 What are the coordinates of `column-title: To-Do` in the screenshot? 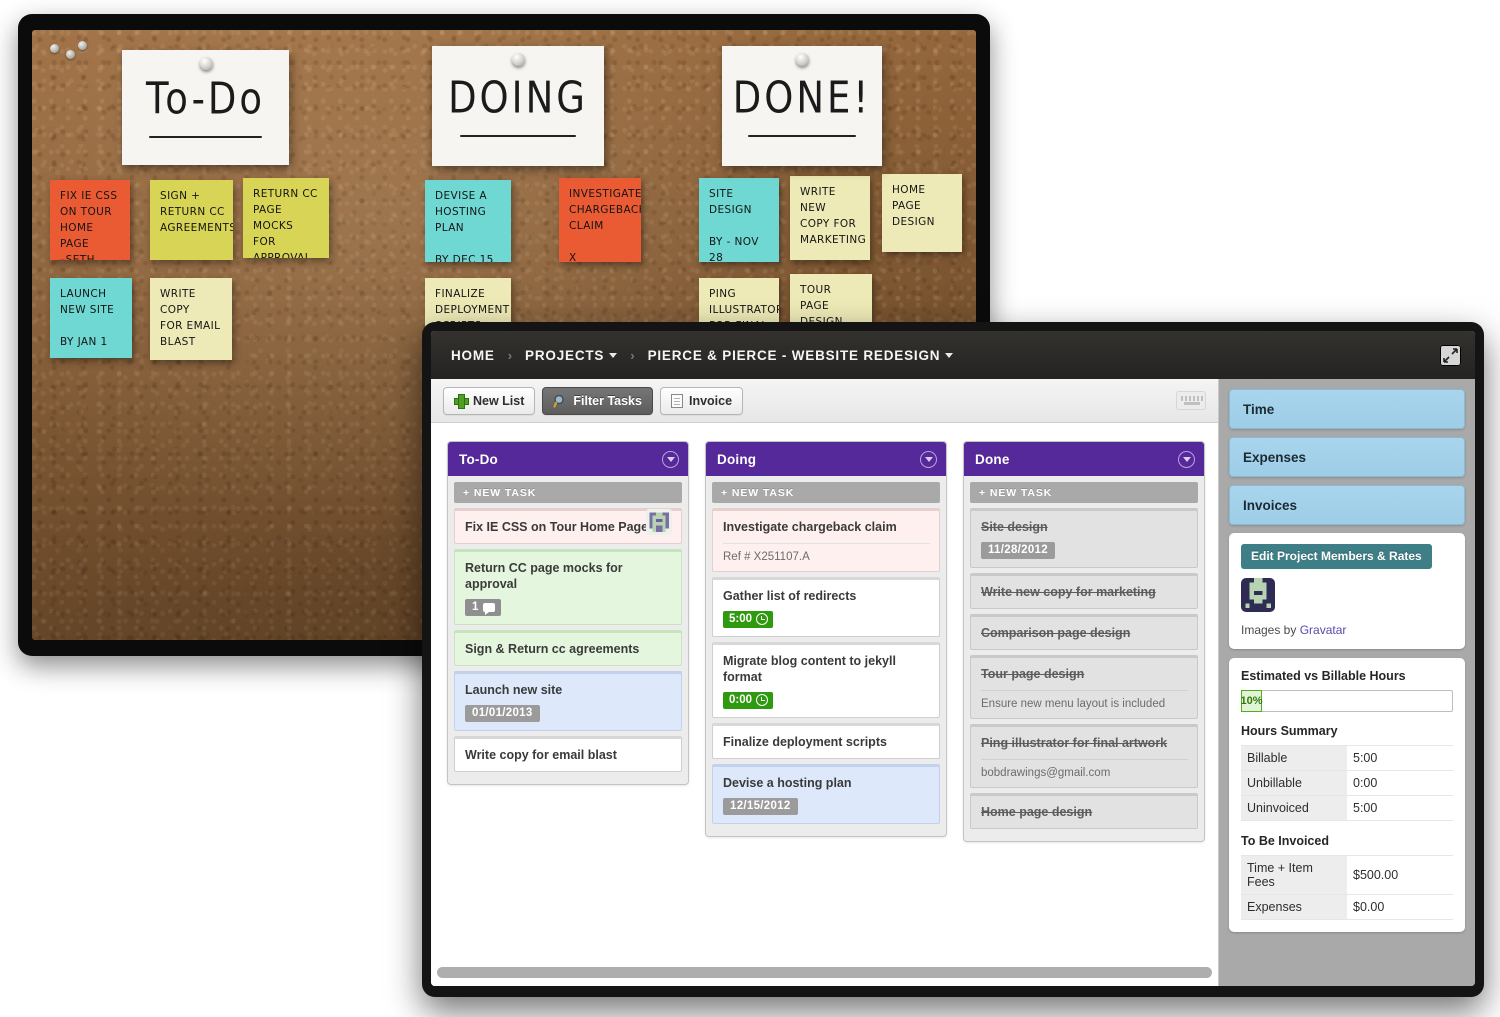 It's located at (478, 459).